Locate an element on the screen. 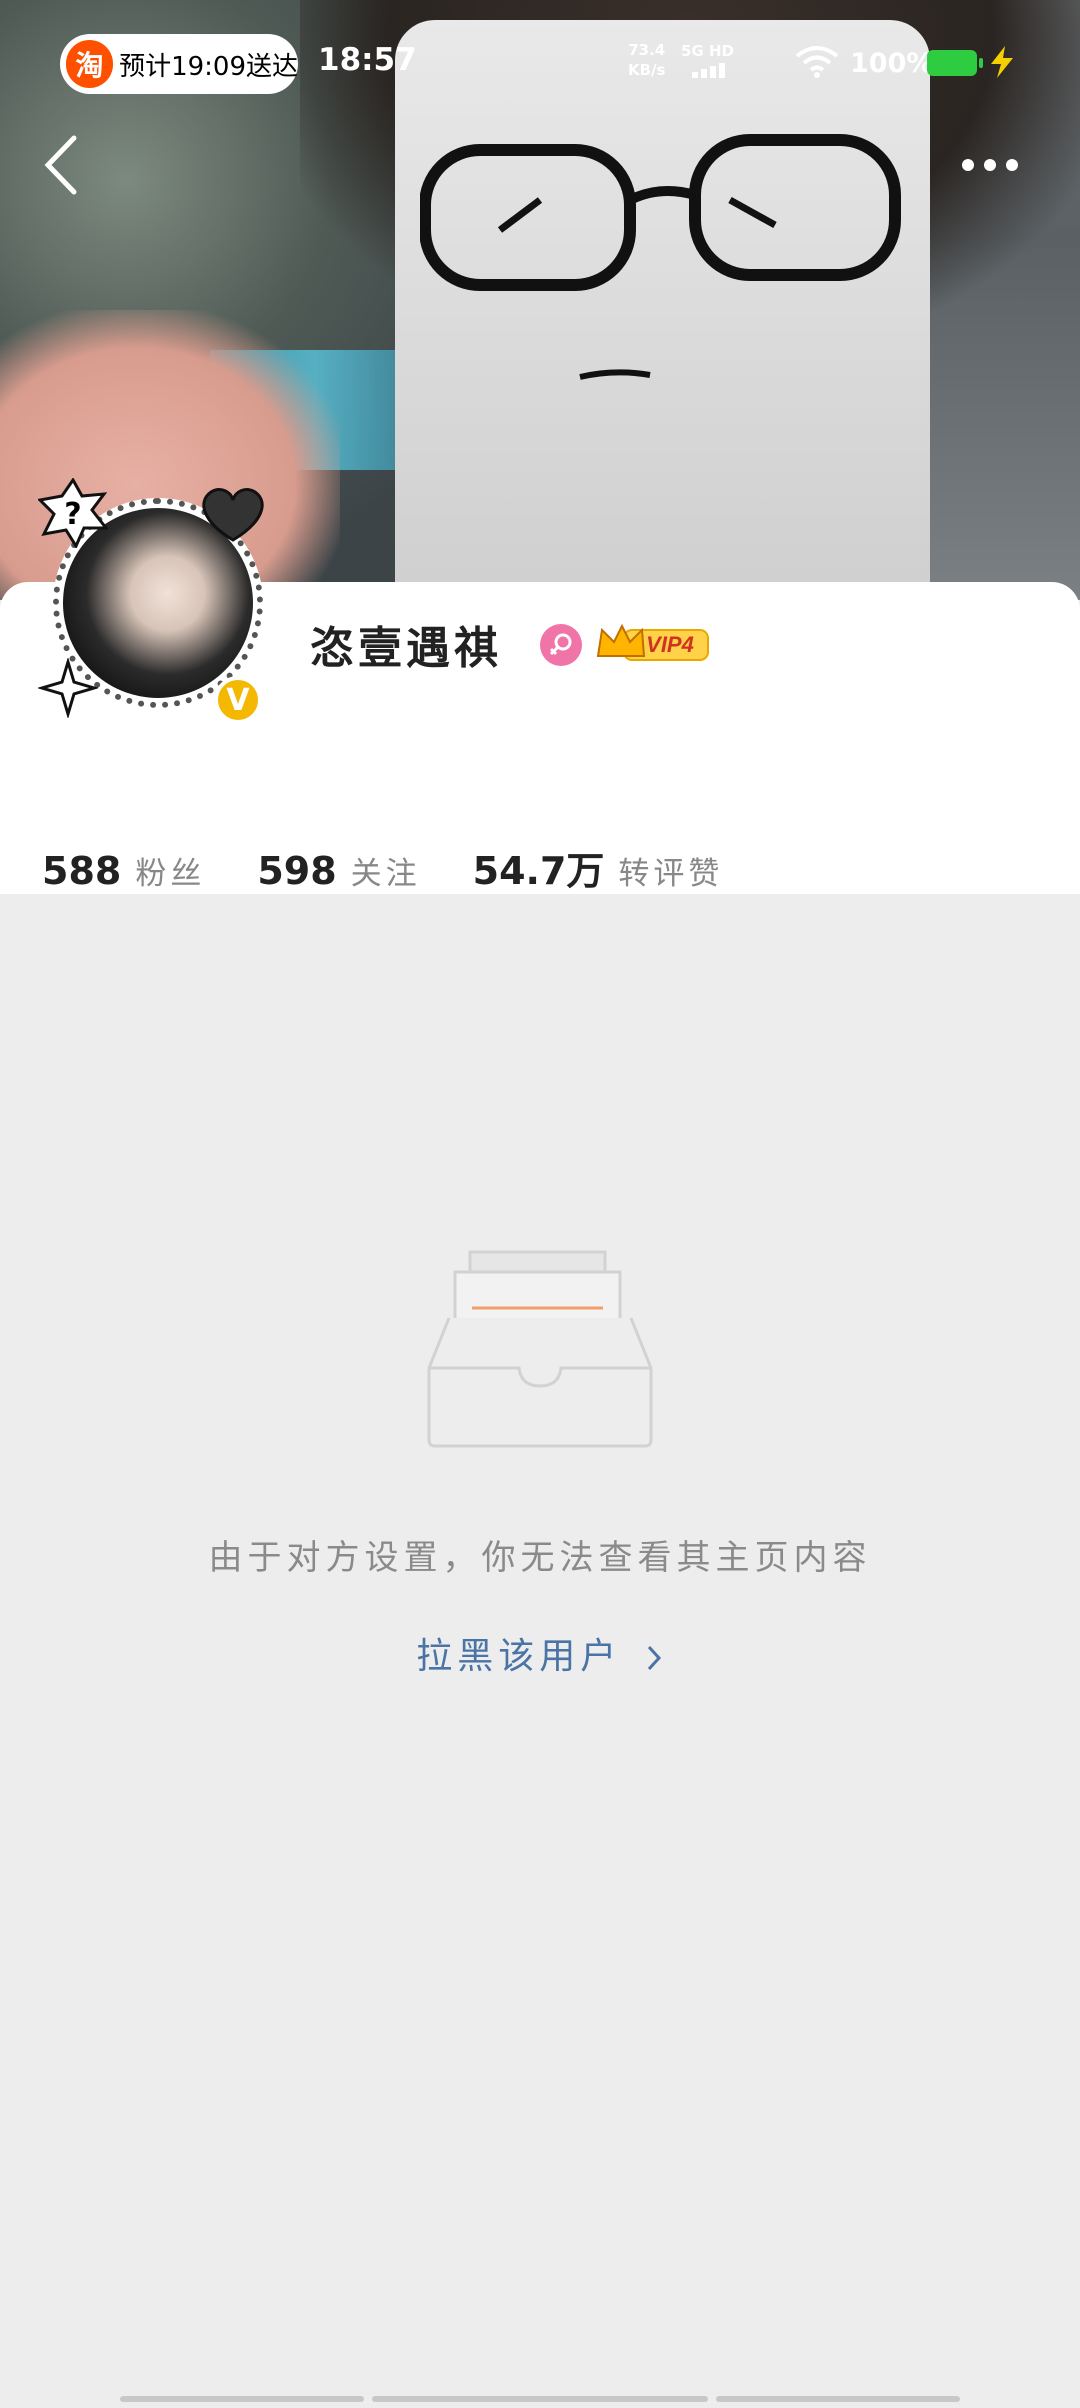  empty-inbox-icon is located at coordinates (540, 1349).